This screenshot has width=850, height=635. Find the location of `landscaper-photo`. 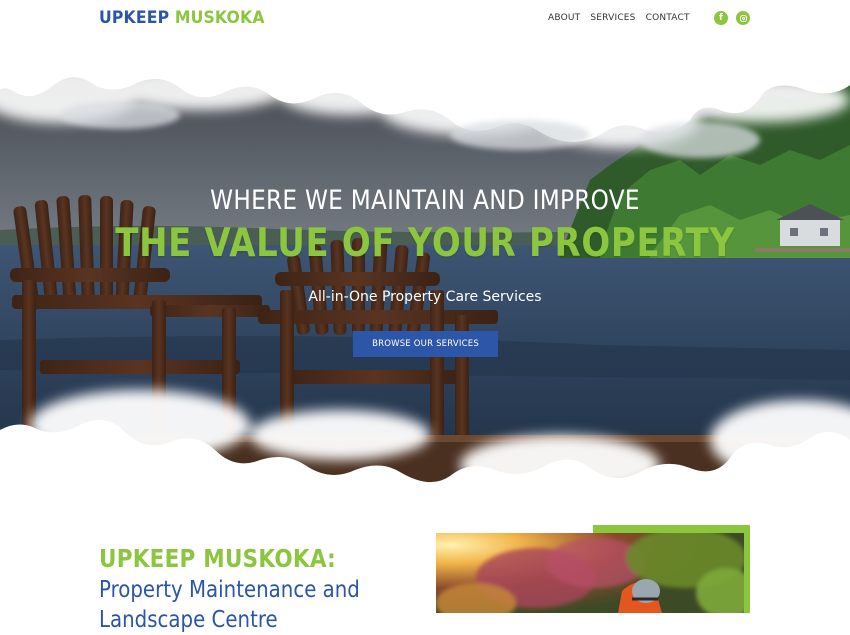

landscaper-photo is located at coordinates (590, 573).